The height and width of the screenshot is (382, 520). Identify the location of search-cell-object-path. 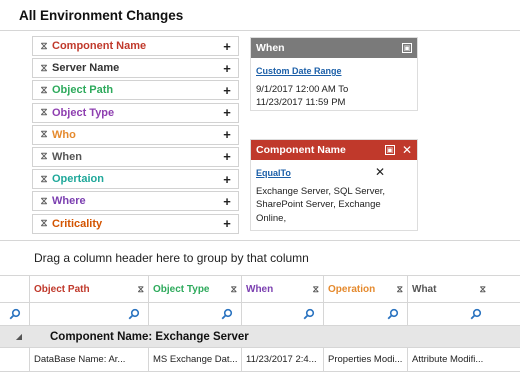
(89, 314).